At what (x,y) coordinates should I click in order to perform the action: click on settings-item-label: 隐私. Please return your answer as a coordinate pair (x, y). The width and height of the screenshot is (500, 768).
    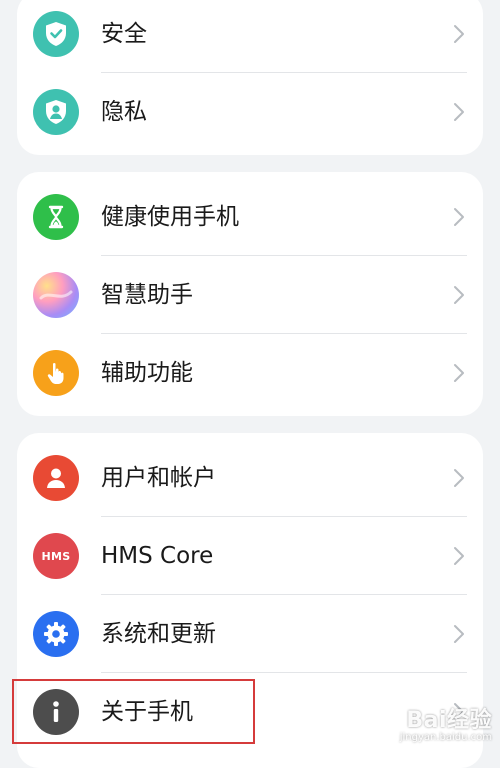
    Looking at the image, I should click on (124, 112).